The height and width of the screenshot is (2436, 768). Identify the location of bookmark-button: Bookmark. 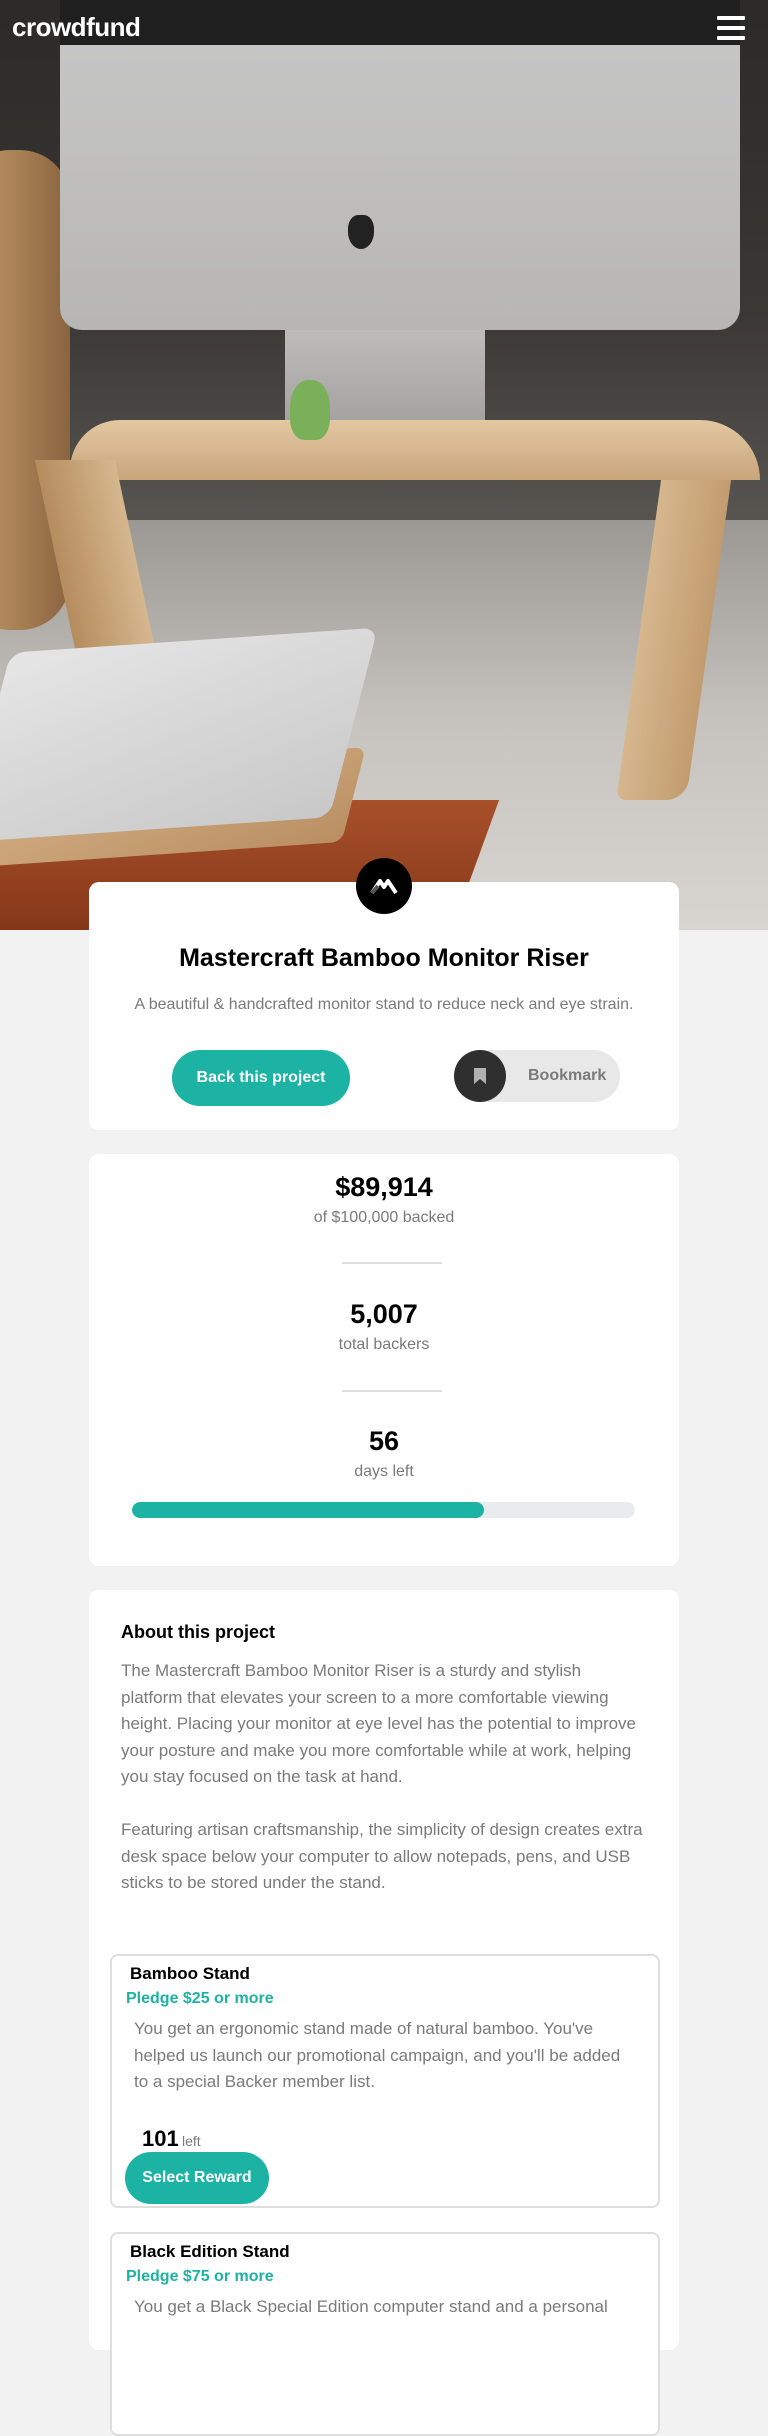
(537, 1076).